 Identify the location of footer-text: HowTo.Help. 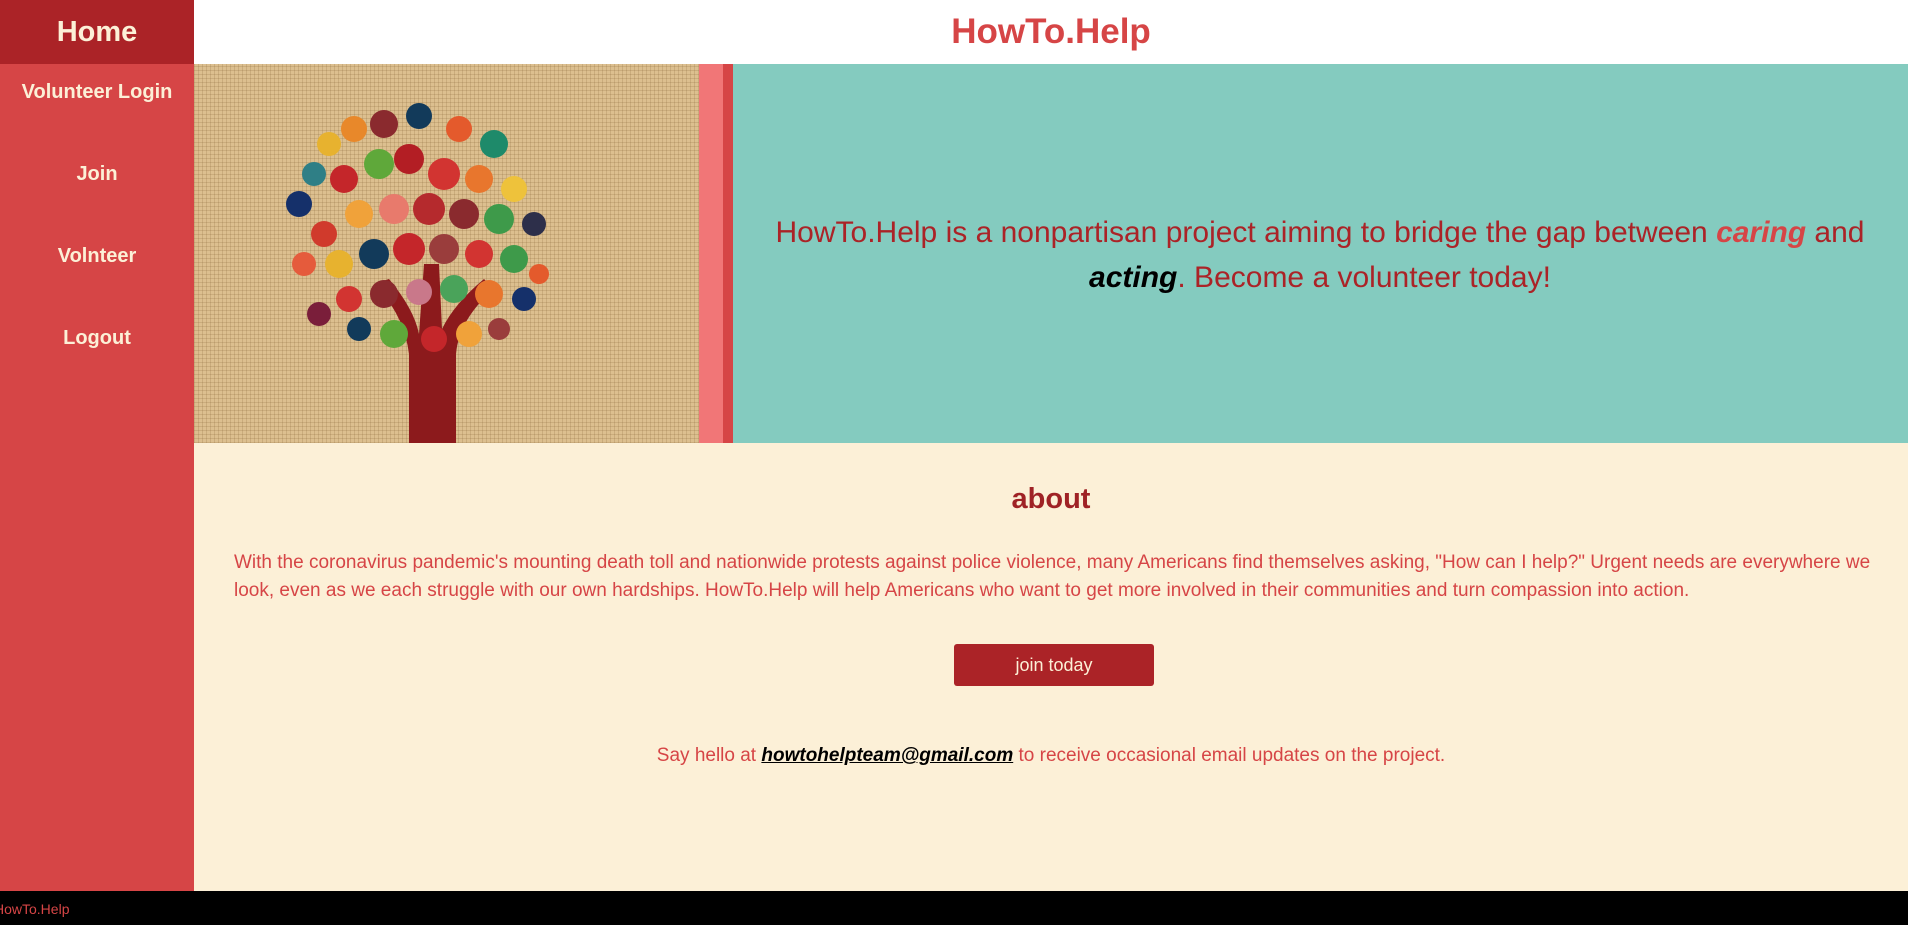
(35, 909).